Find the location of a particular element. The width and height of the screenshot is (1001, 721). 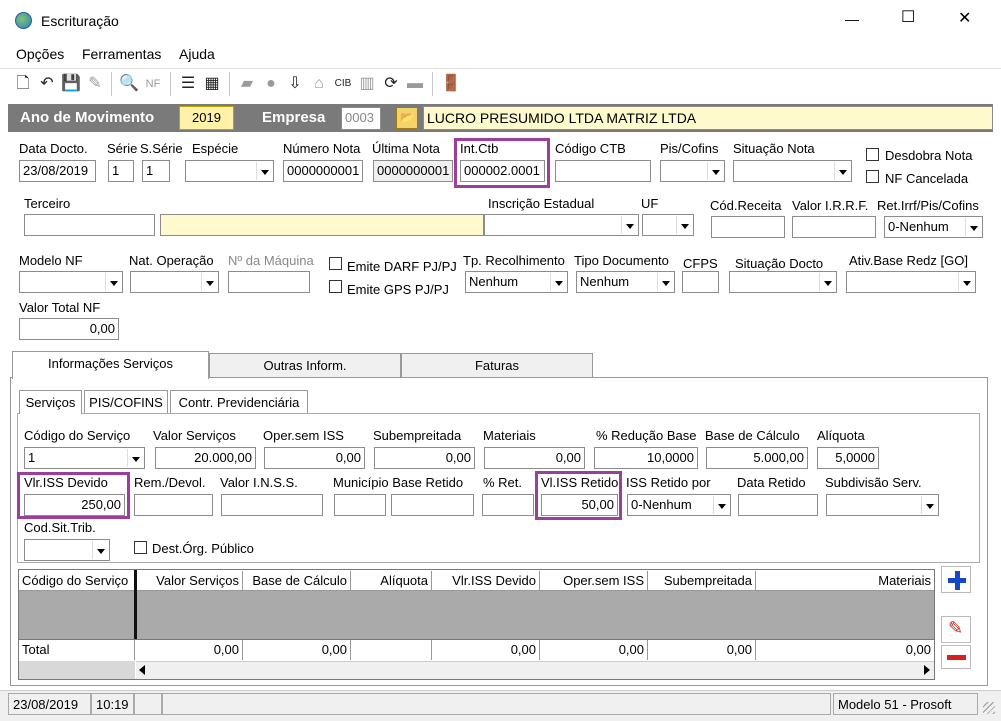

subtab-servicos: Serviços is located at coordinates (50, 402).